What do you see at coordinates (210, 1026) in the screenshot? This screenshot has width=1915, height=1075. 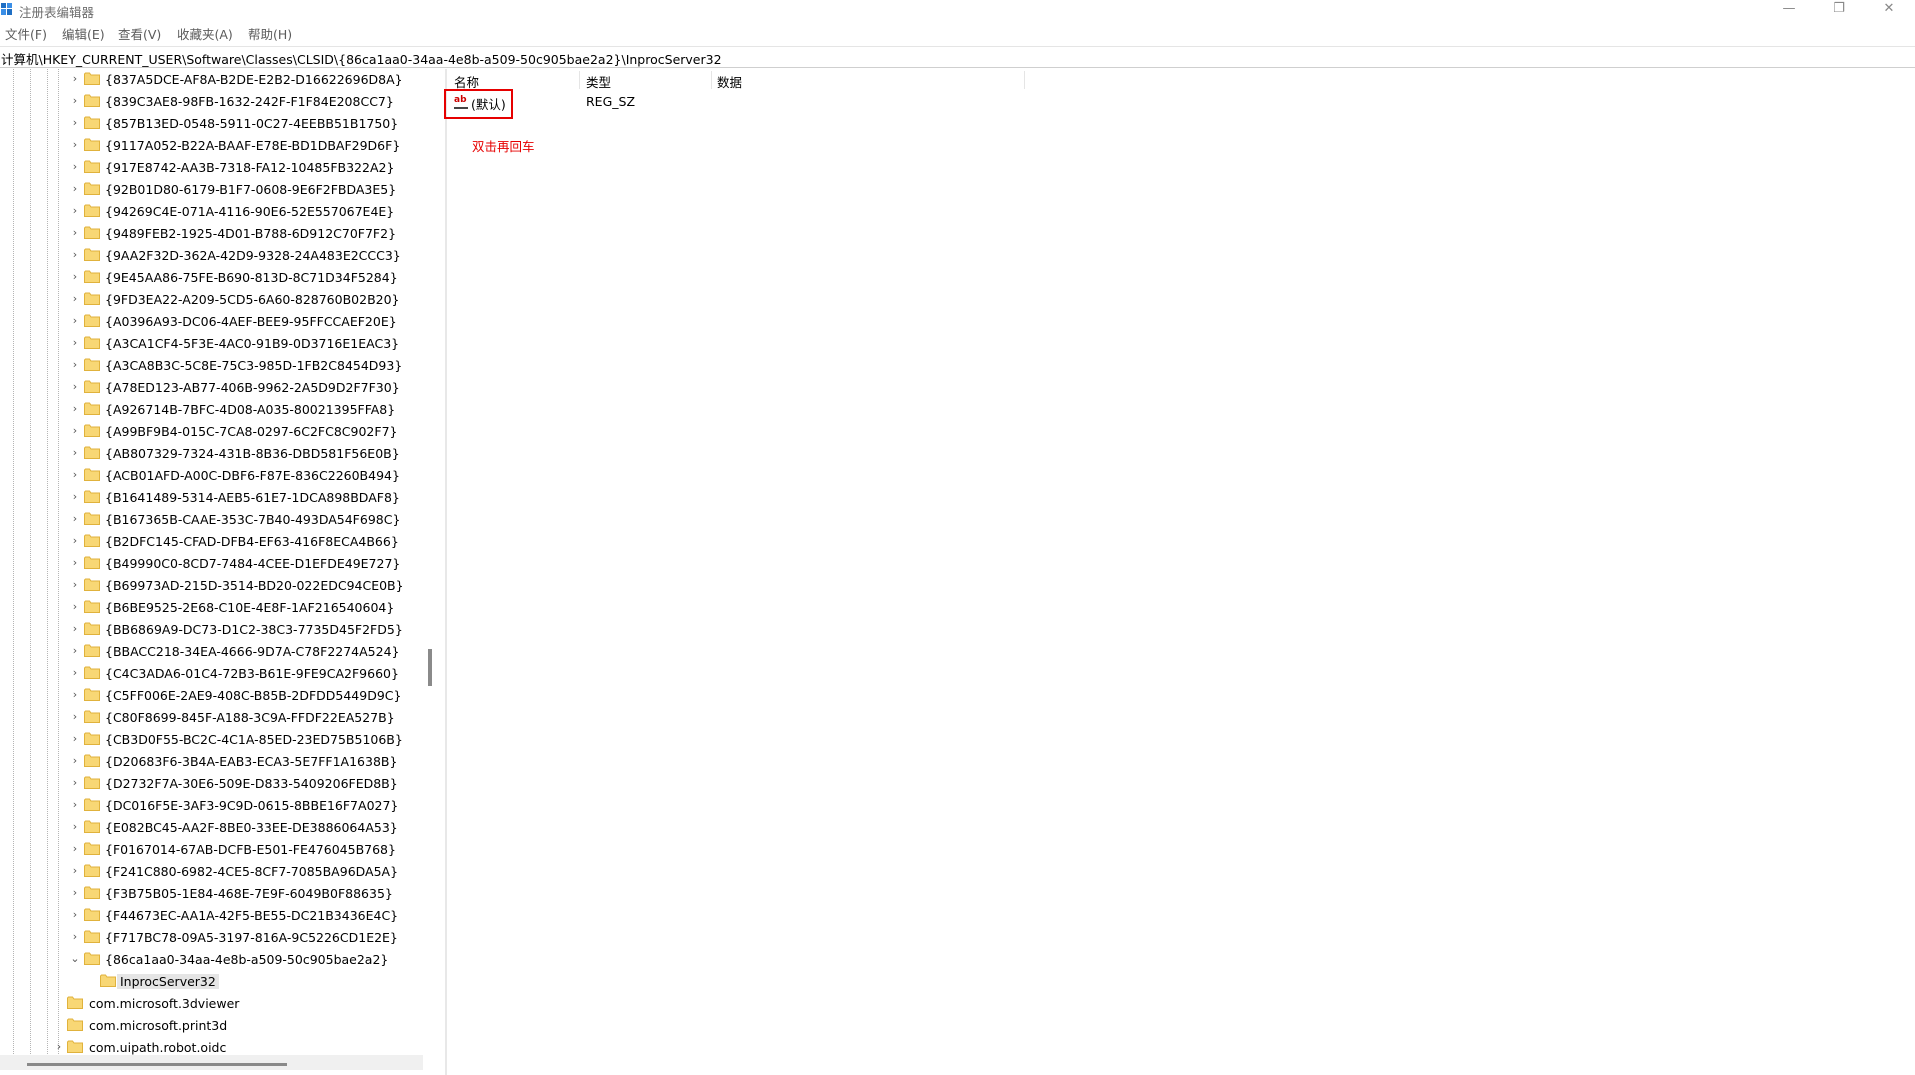 I see `tree-key: com.microsoft.print3d` at bounding box center [210, 1026].